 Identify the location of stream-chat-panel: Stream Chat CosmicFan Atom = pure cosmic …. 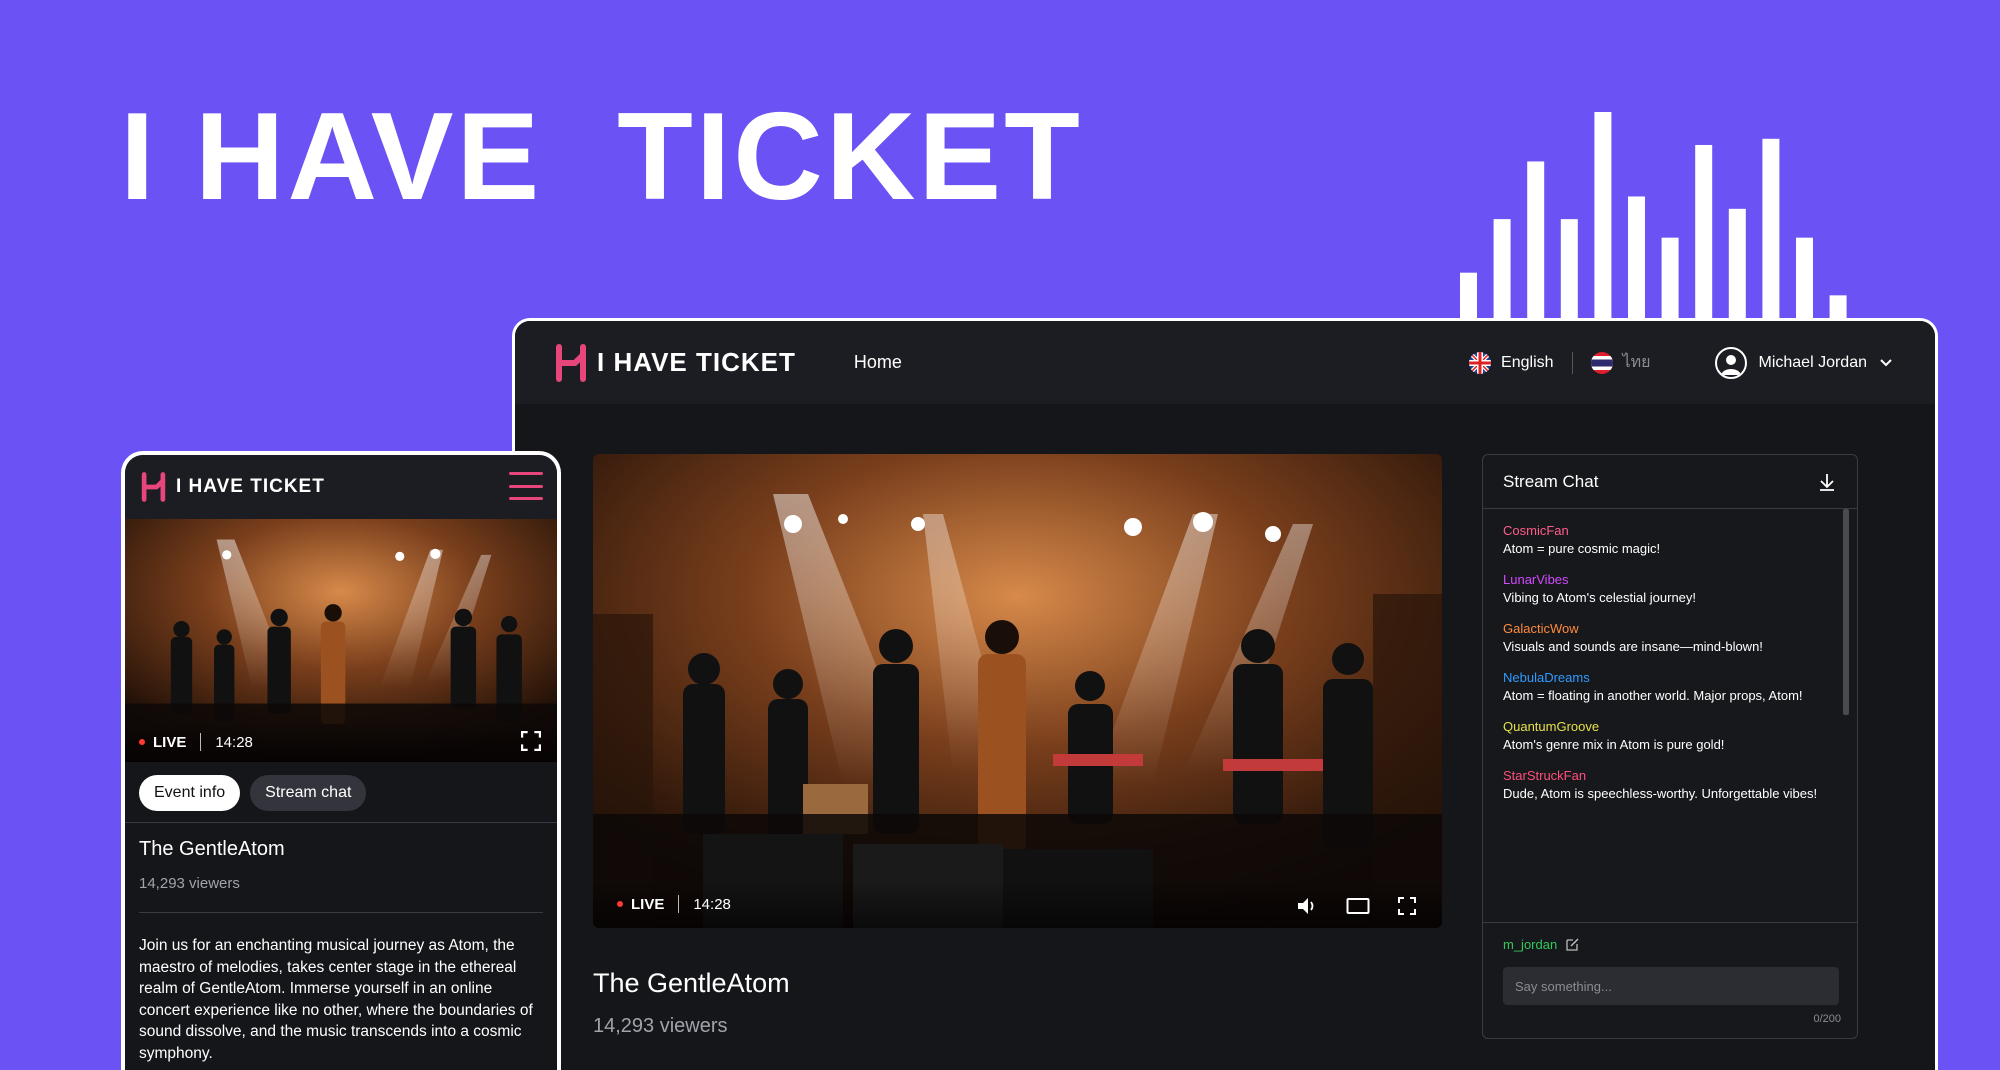
(1670, 746).